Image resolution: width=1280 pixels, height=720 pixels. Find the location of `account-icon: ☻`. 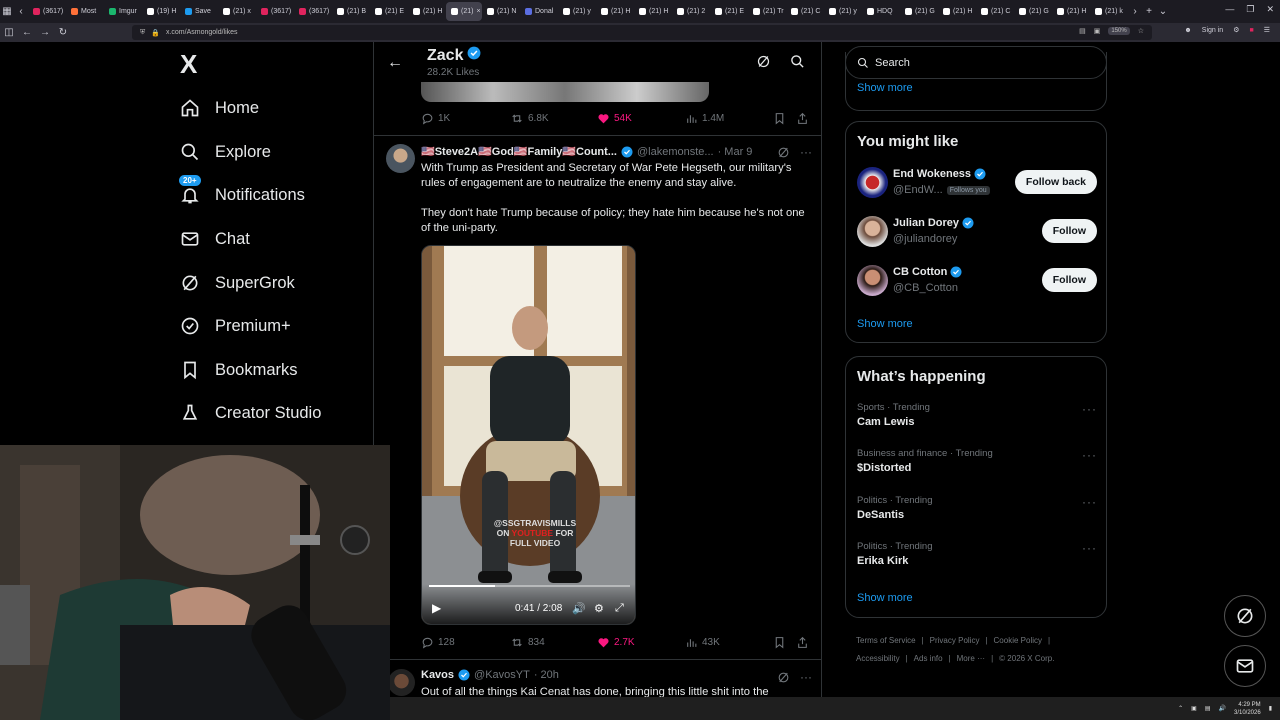

account-icon: ☻ is located at coordinates (1187, 30).